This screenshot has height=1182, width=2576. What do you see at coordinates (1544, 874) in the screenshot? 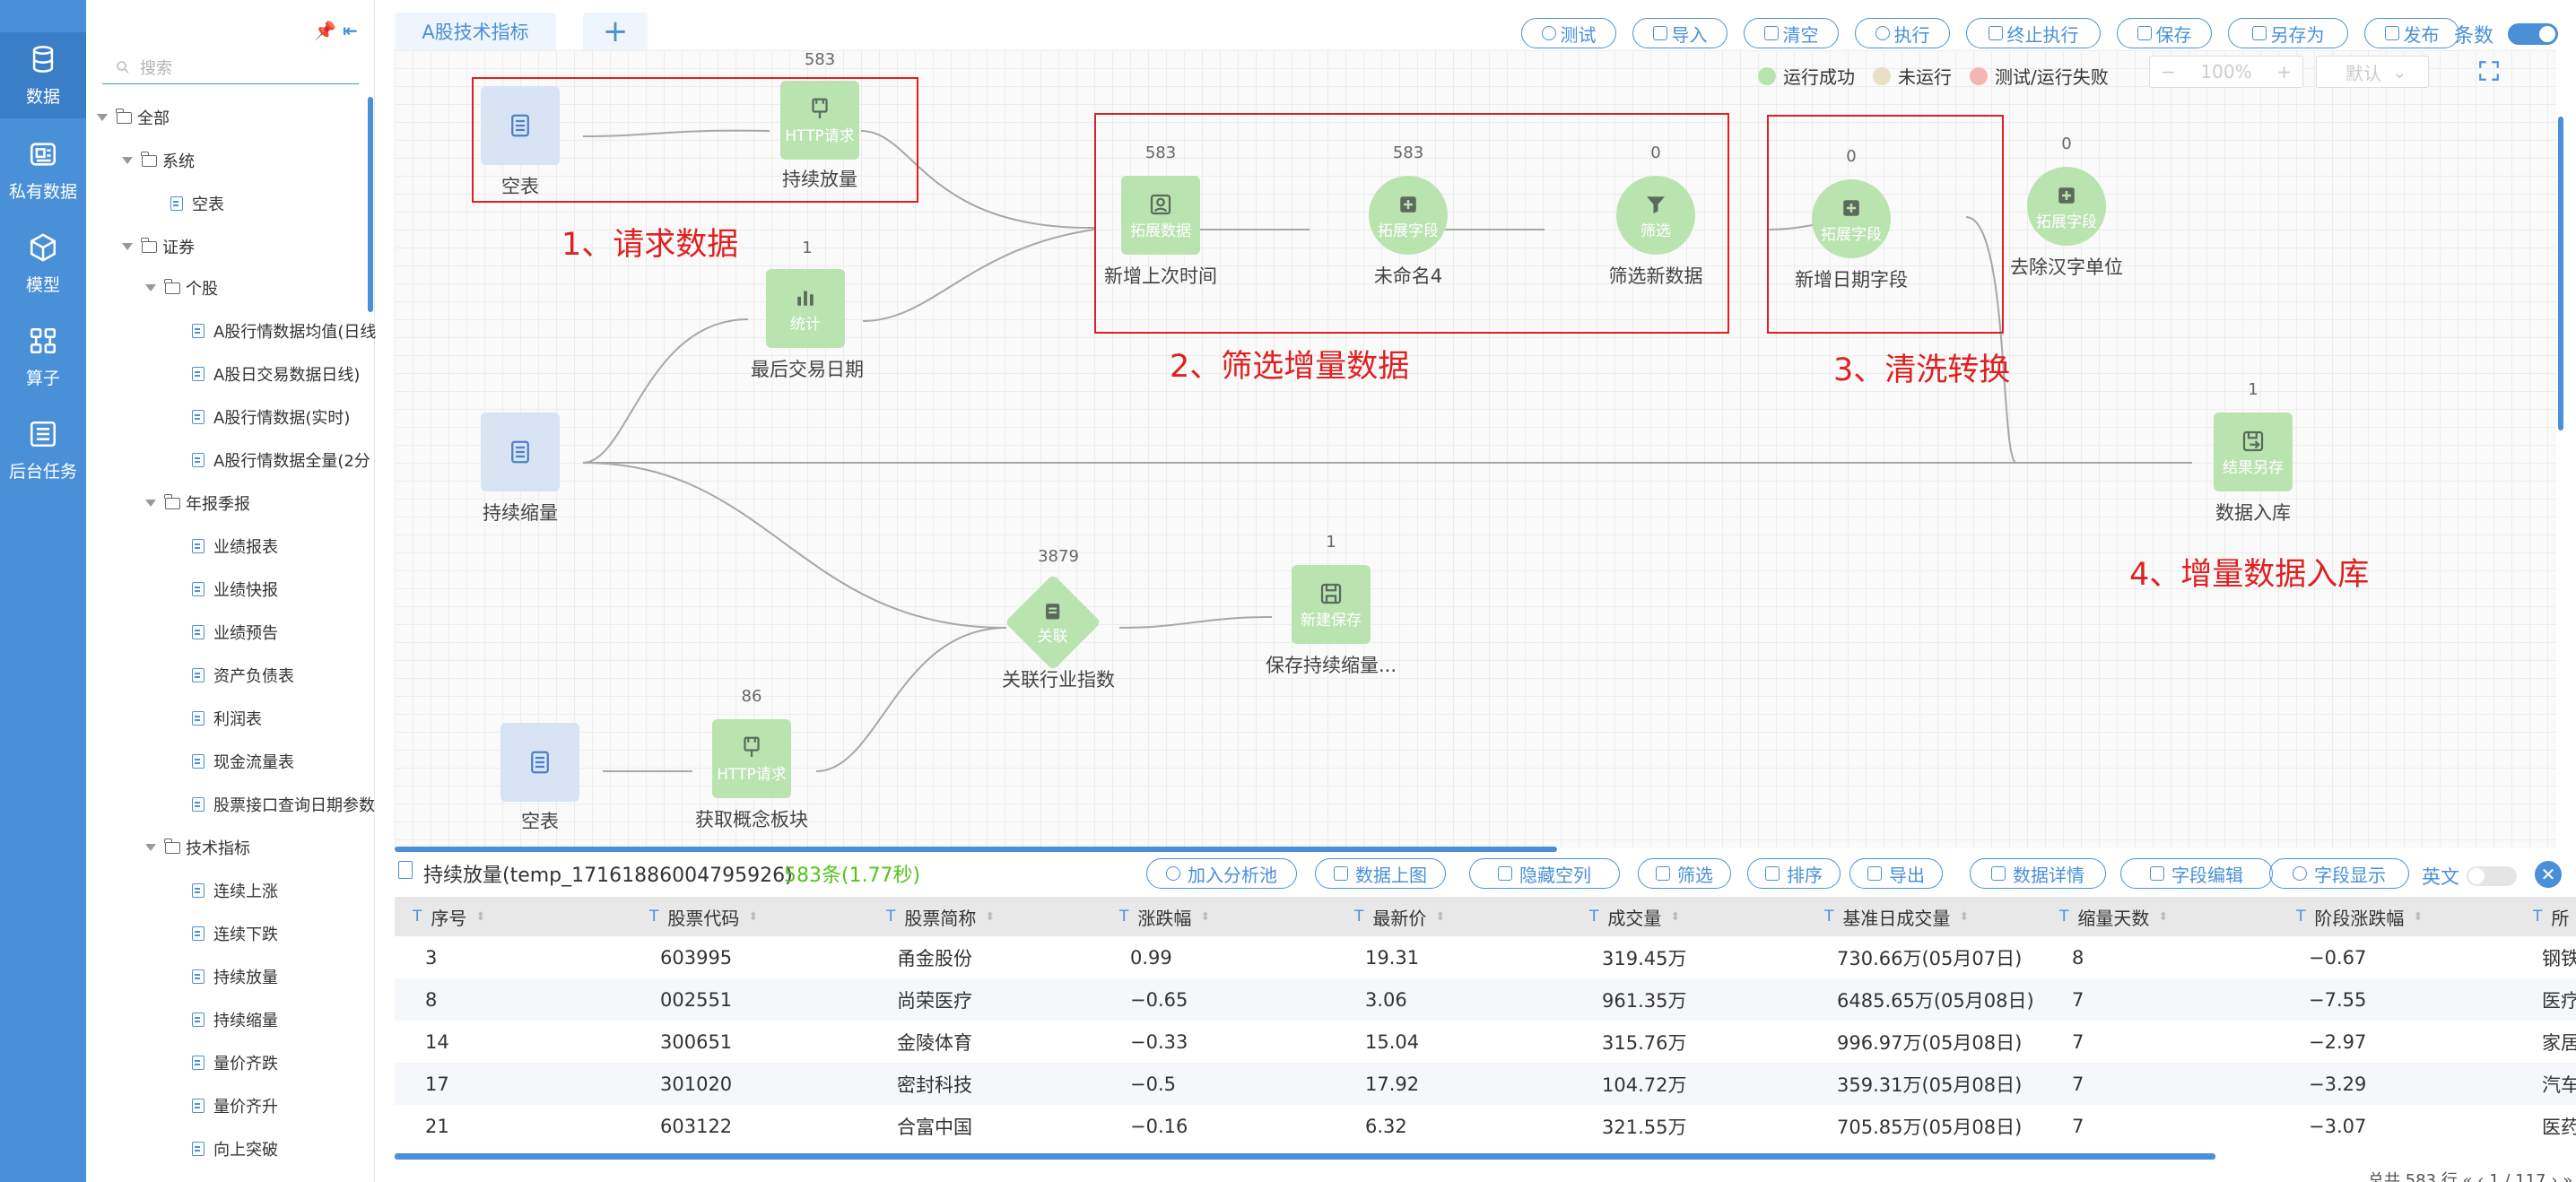
I see `hide-empty-columns-button: 隐藏空列` at bounding box center [1544, 874].